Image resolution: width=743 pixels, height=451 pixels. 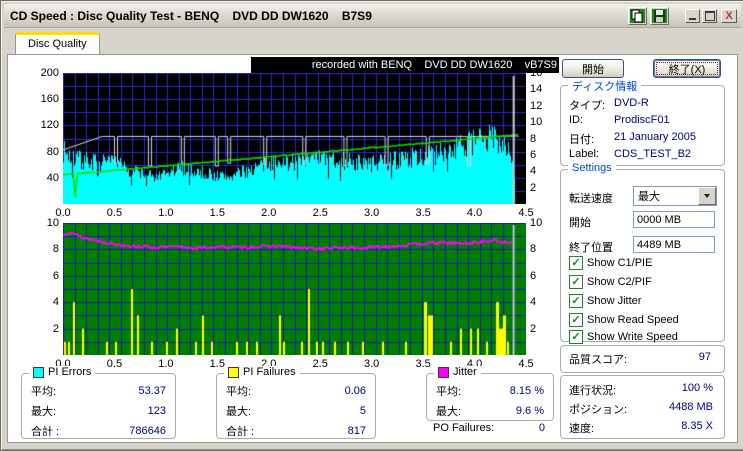 What do you see at coordinates (582, 429) in the screenshot?
I see `speed-label: 速度:` at bounding box center [582, 429].